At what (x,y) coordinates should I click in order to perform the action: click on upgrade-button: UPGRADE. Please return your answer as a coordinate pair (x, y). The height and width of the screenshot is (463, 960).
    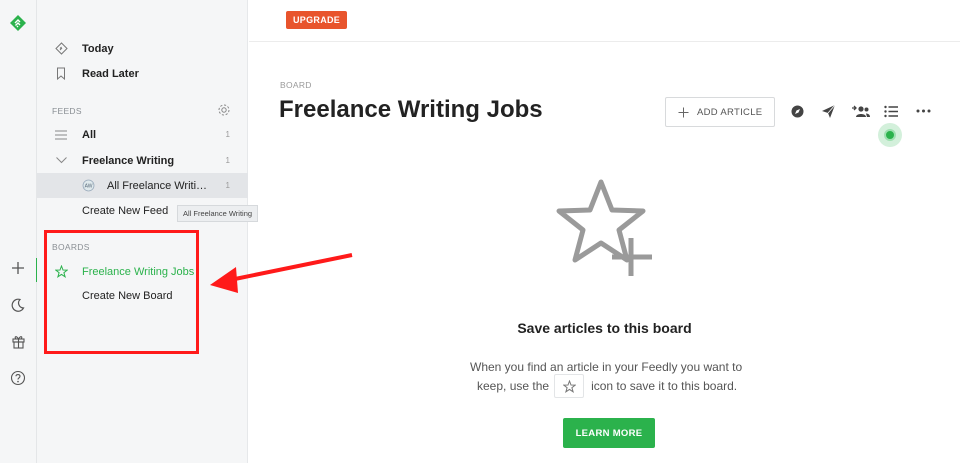
    Looking at the image, I should click on (317, 20).